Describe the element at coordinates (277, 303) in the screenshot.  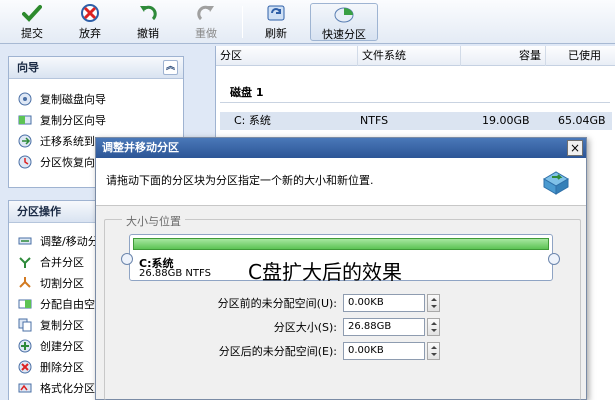
I see `field-before-label: 分区前的未分配空间(U):` at that location.